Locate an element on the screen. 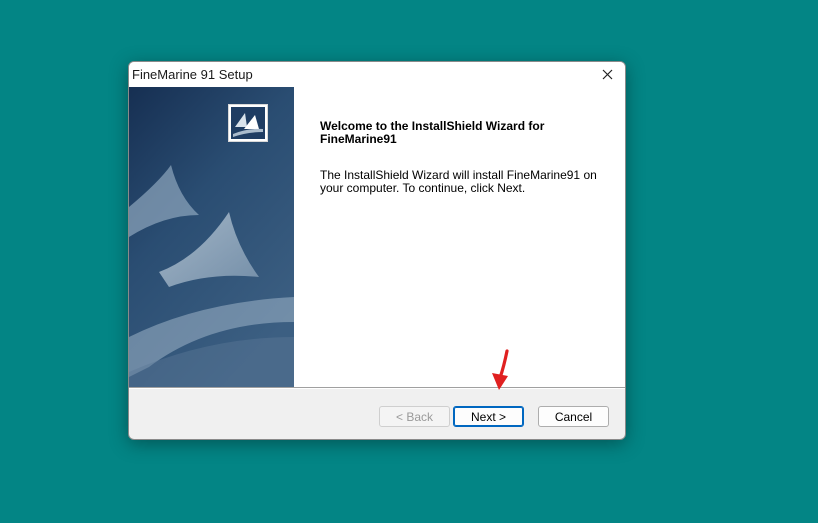 The width and height of the screenshot is (818, 523). installshield-logo is located at coordinates (248, 123).